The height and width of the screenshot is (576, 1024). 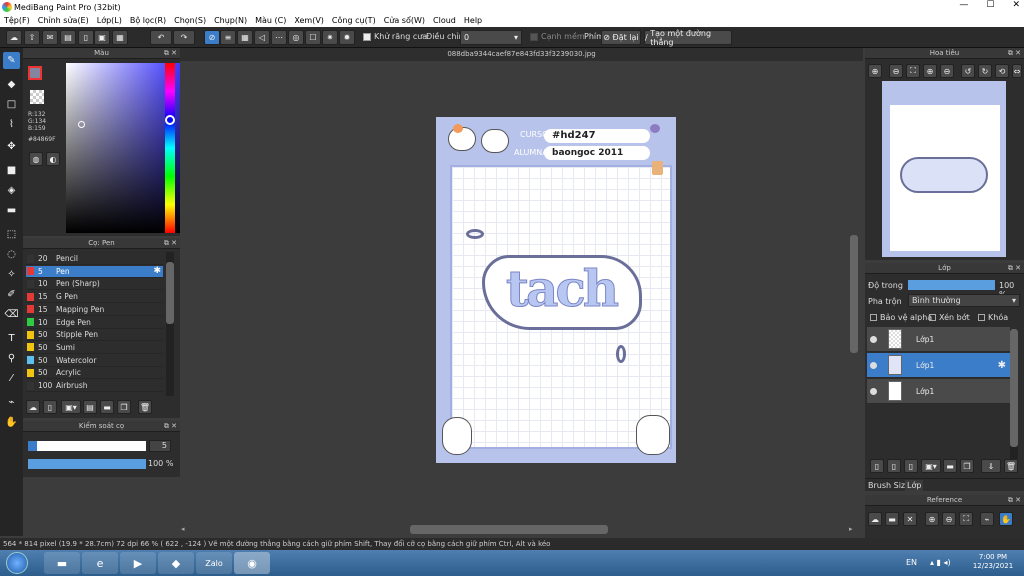 I want to click on hue-slider, so click(x=170, y=148).